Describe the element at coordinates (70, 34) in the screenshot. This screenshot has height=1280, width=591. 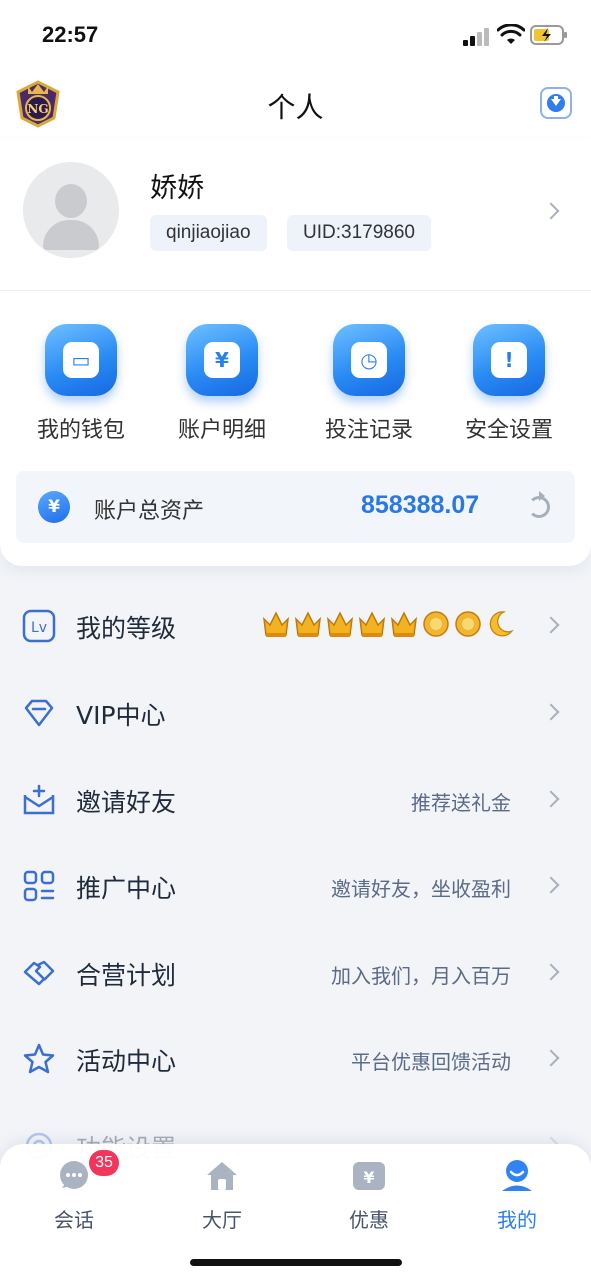
I see `status-time: 22:57` at that location.